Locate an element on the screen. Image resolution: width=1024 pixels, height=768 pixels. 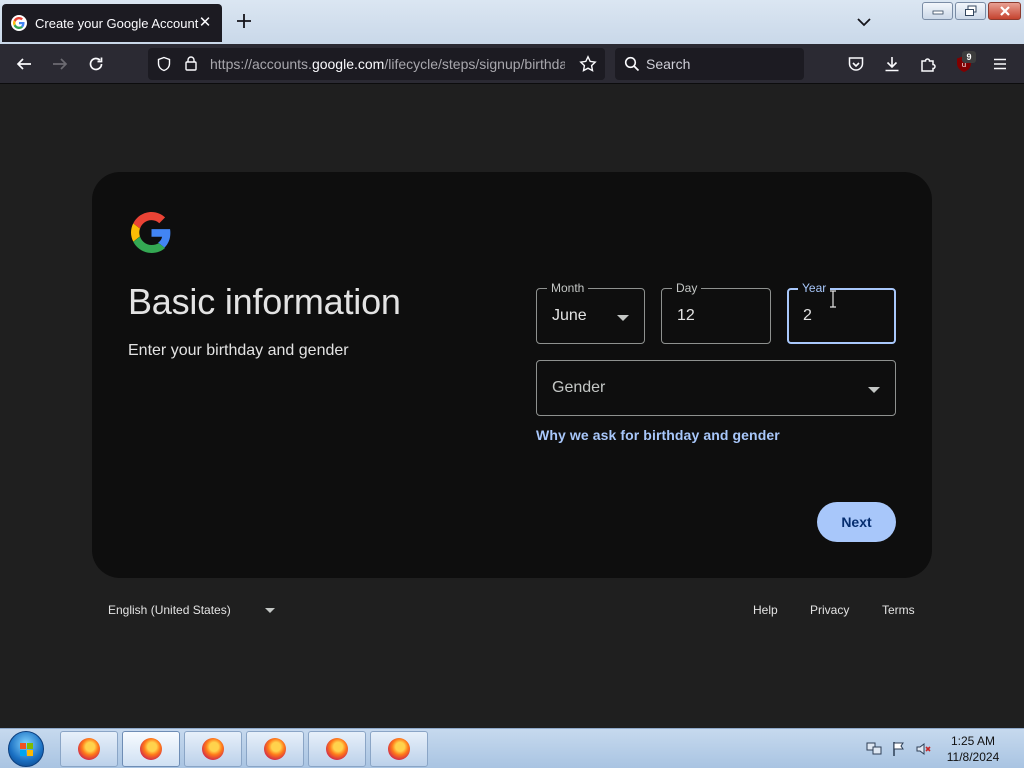
tab-close-icon: ✕ is located at coordinates (205, 22).